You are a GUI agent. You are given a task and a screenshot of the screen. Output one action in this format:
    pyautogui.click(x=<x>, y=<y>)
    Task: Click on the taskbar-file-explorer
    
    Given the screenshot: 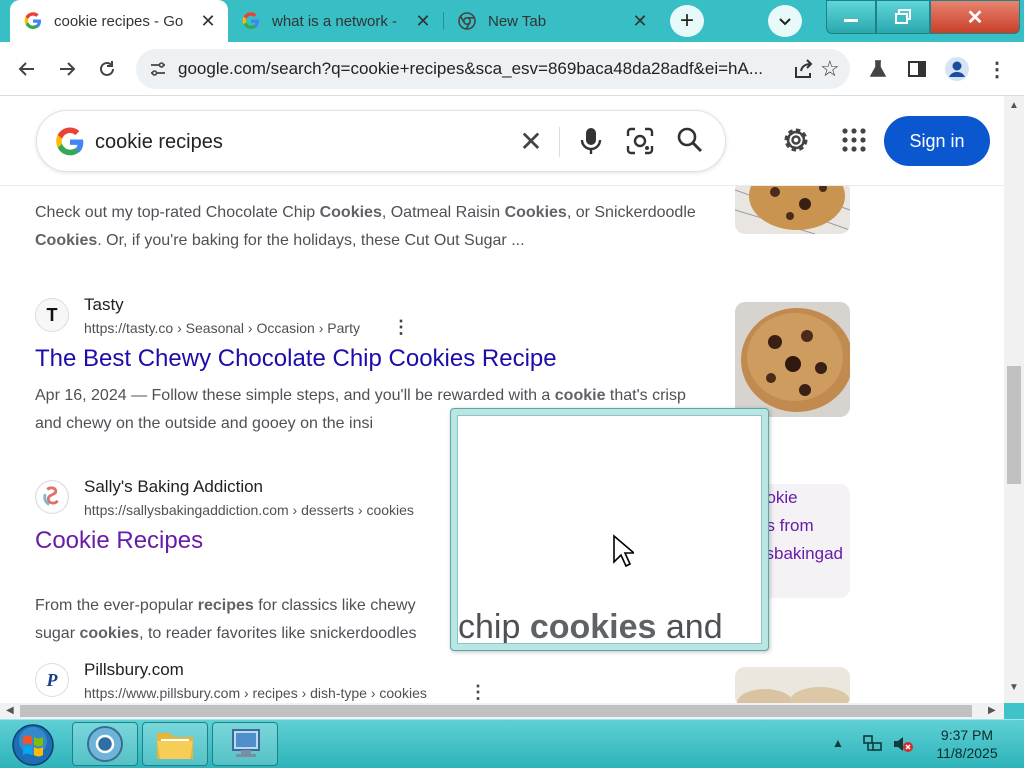 What is the action you would take?
    pyautogui.click(x=175, y=744)
    